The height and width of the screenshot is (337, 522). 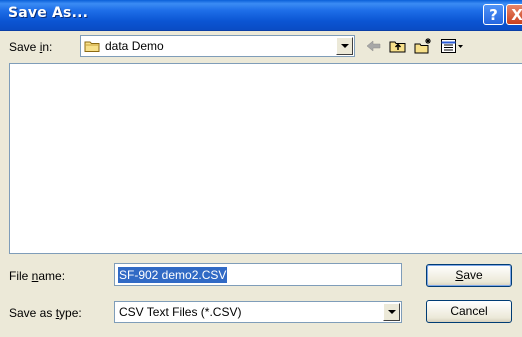 I want to click on back-arrow-icon, so click(x=374, y=46).